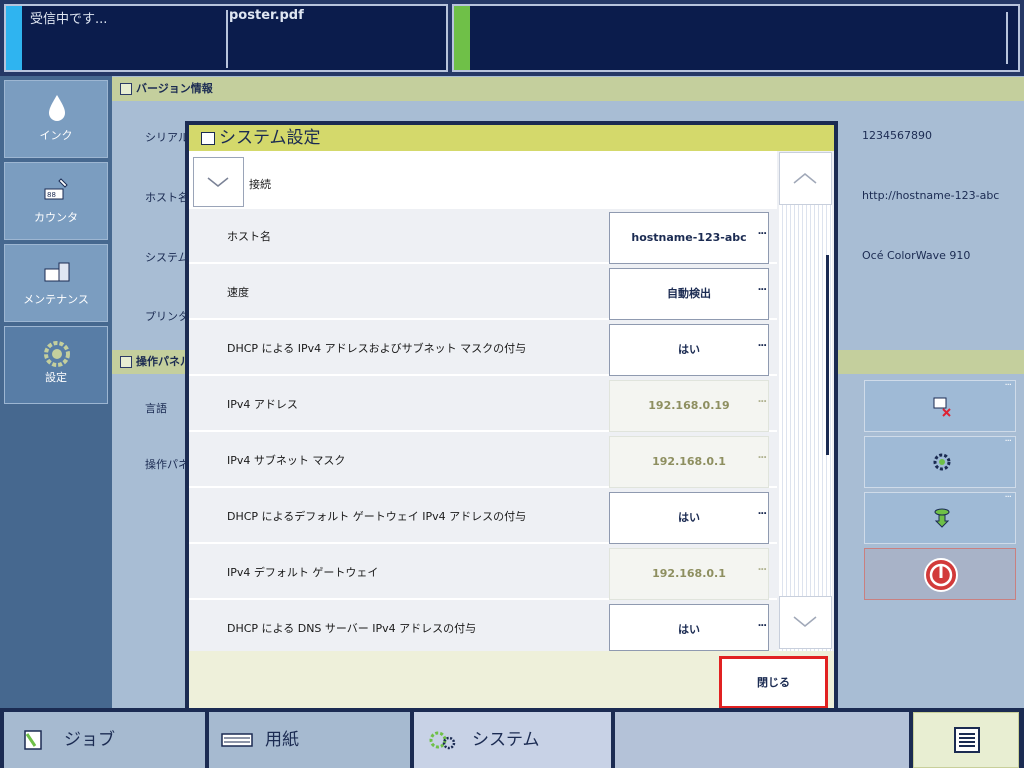 The width and height of the screenshot is (1024, 768). What do you see at coordinates (462, 38) in the screenshot?
I see `printer-status-stripe` at bounding box center [462, 38].